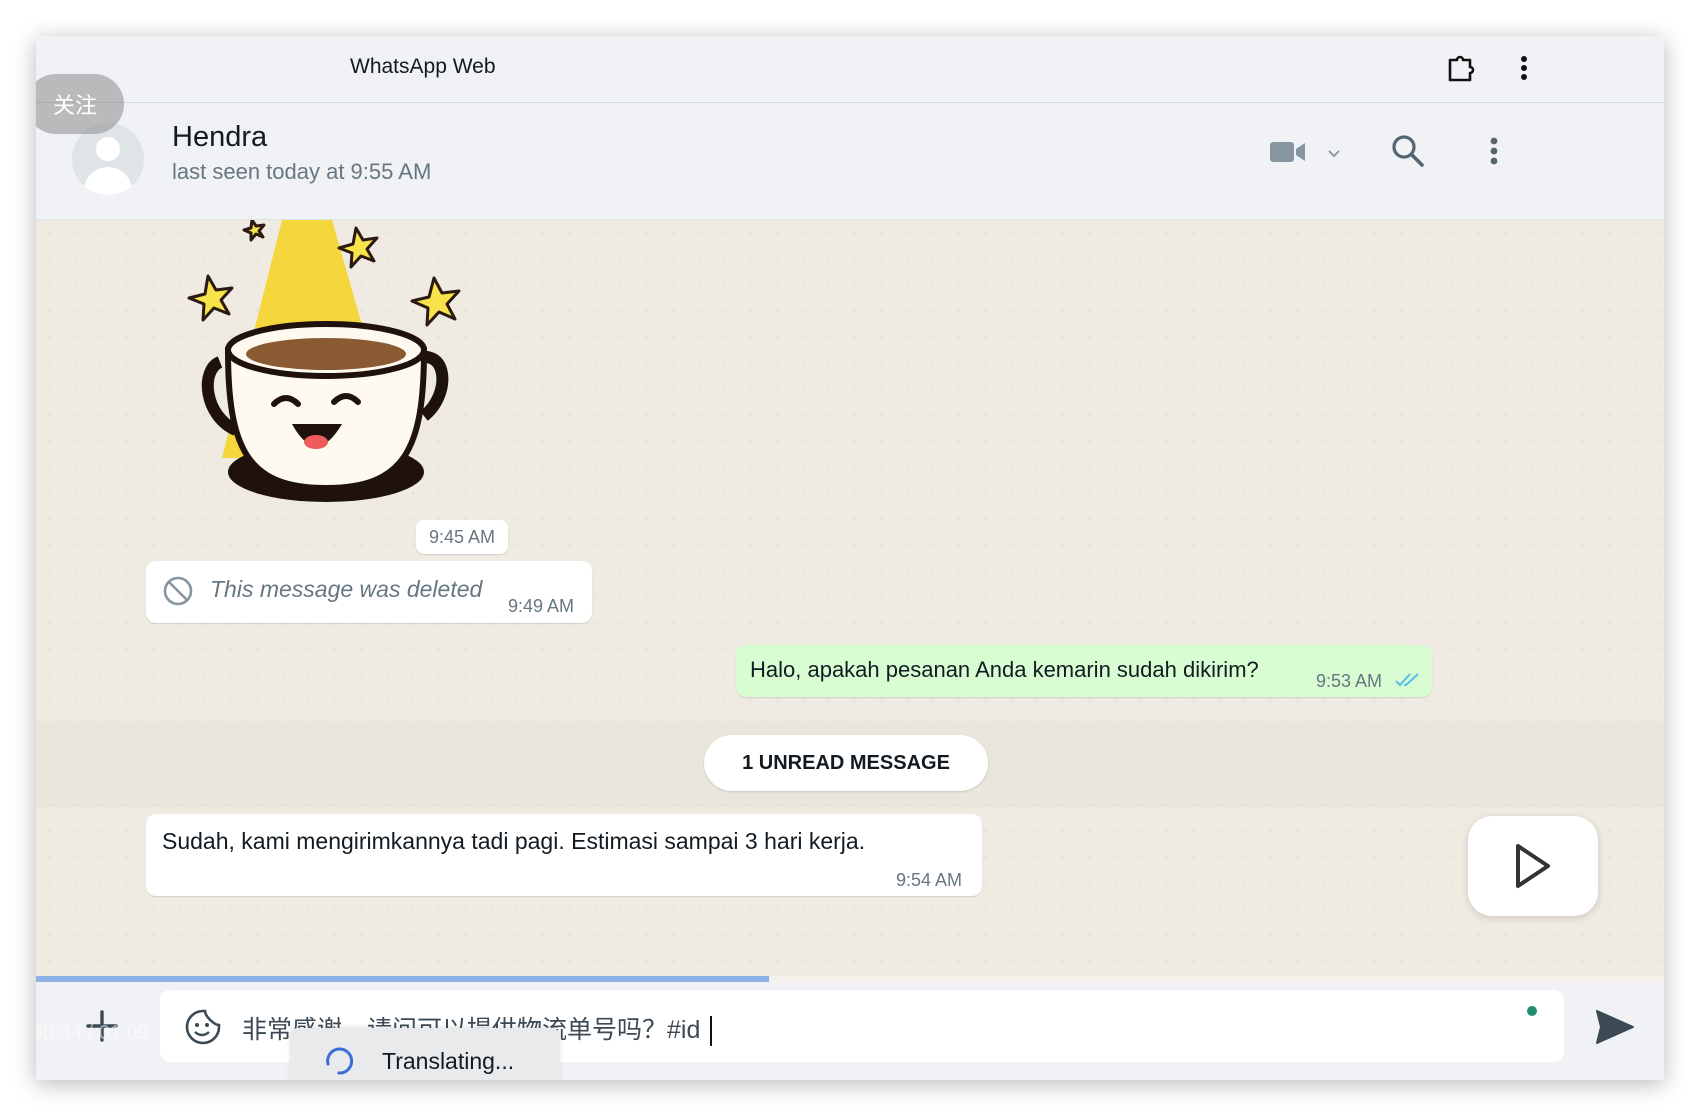 The width and height of the screenshot is (1700, 1116). I want to click on chevron-down-icon, so click(1334, 153).